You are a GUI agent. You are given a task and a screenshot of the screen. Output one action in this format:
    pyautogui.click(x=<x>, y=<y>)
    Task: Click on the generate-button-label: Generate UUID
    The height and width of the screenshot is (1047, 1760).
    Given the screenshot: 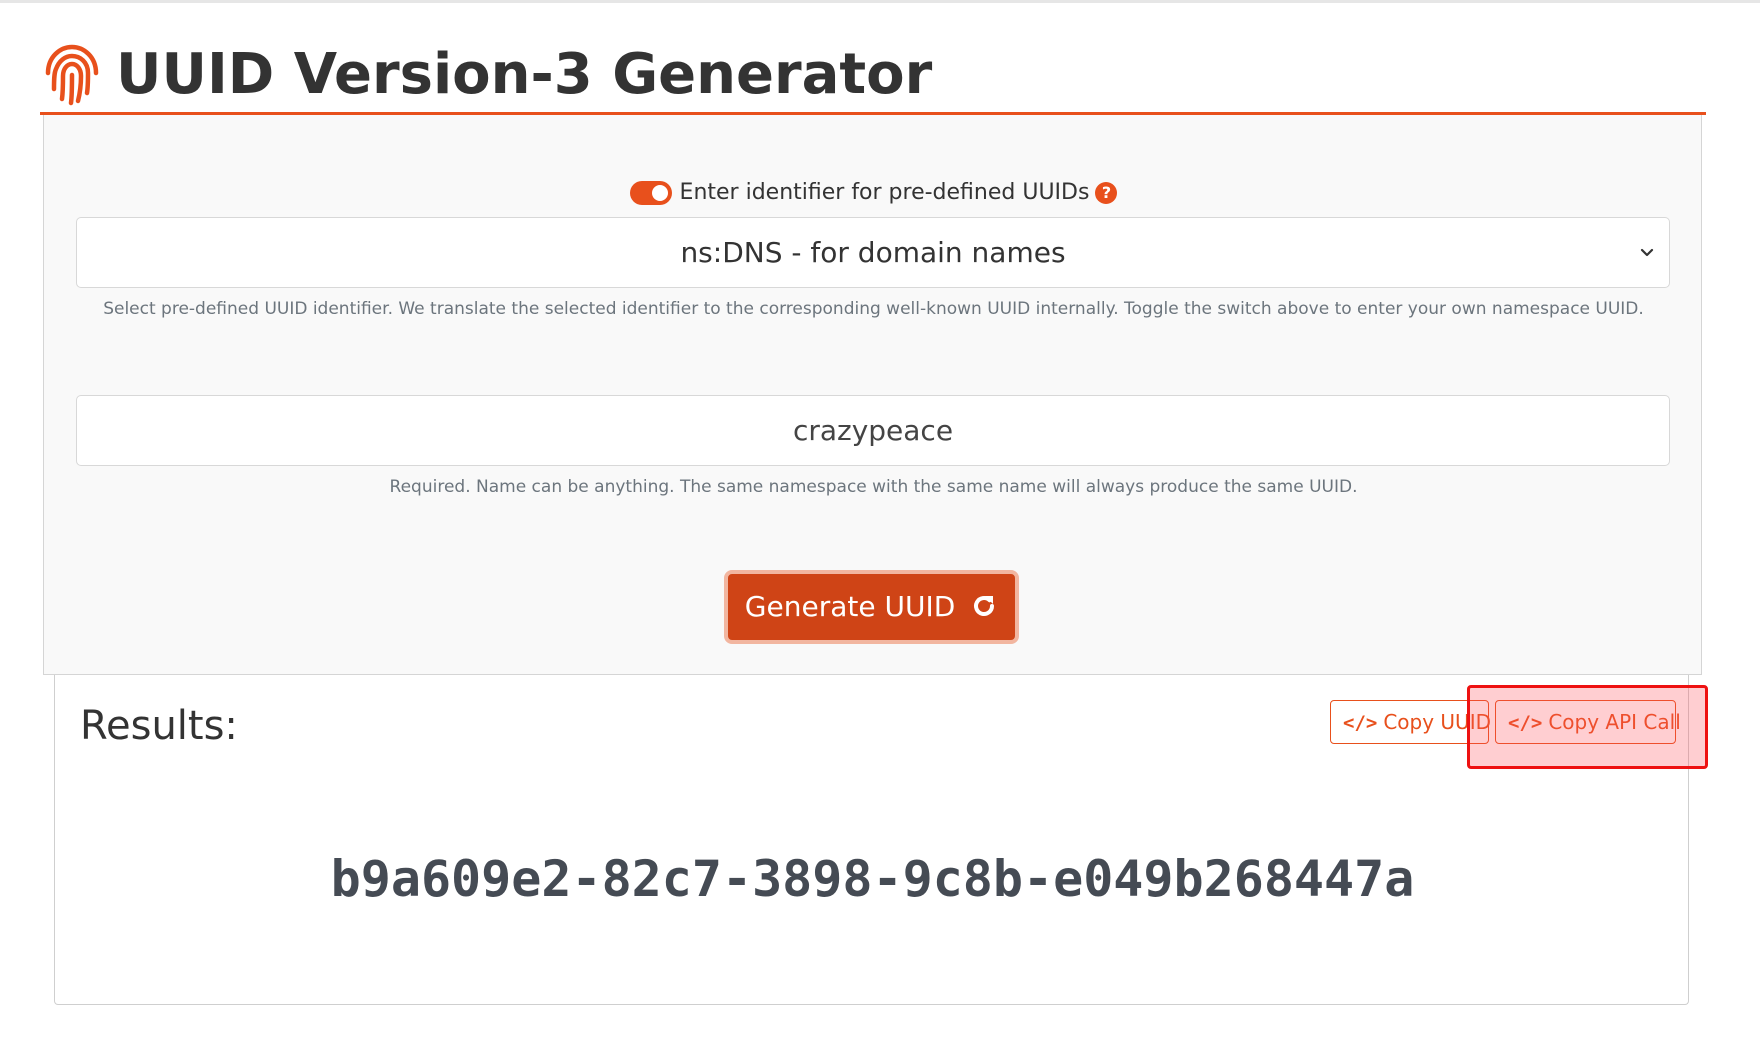 What is the action you would take?
    pyautogui.click(x=850, y=606)
    